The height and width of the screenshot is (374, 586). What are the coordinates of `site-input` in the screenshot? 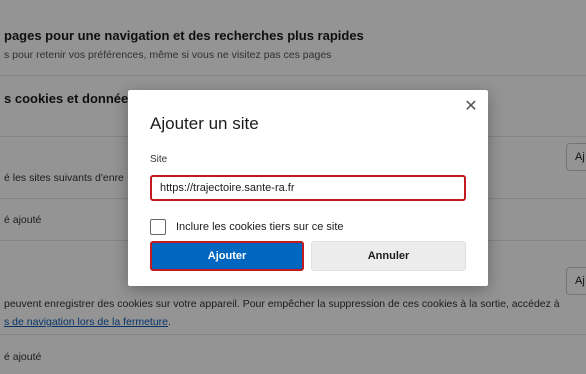 It's located at (308, 188).